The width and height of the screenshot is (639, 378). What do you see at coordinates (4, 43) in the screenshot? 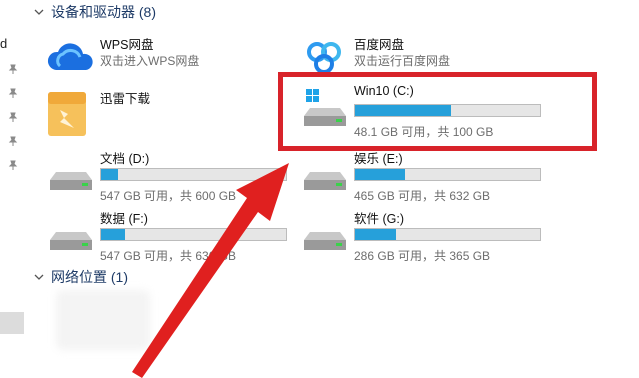
I see `nav-fragment-text: d` at bounding box center [4, 43].